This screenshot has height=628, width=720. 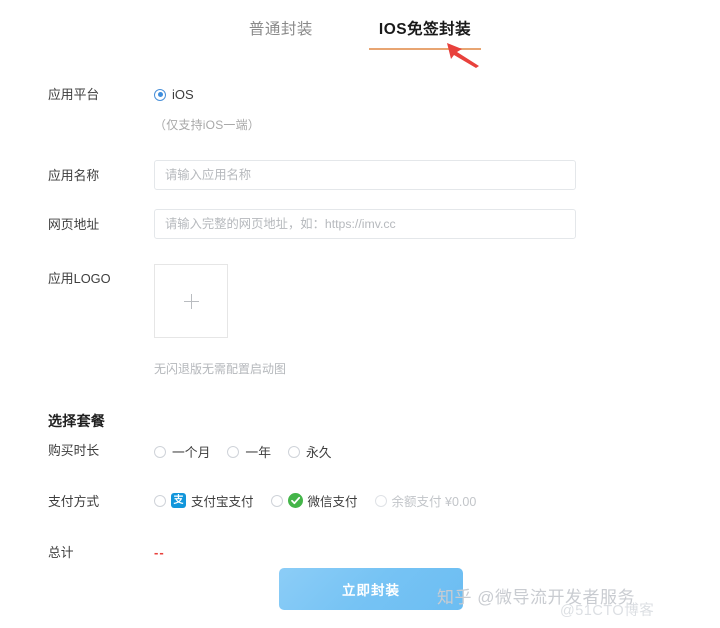 What do you see at coordinates (191, 452) in the screenshot?
I see `radio-duration-one-month-label: 一个月` at bounding box center [191, 452].